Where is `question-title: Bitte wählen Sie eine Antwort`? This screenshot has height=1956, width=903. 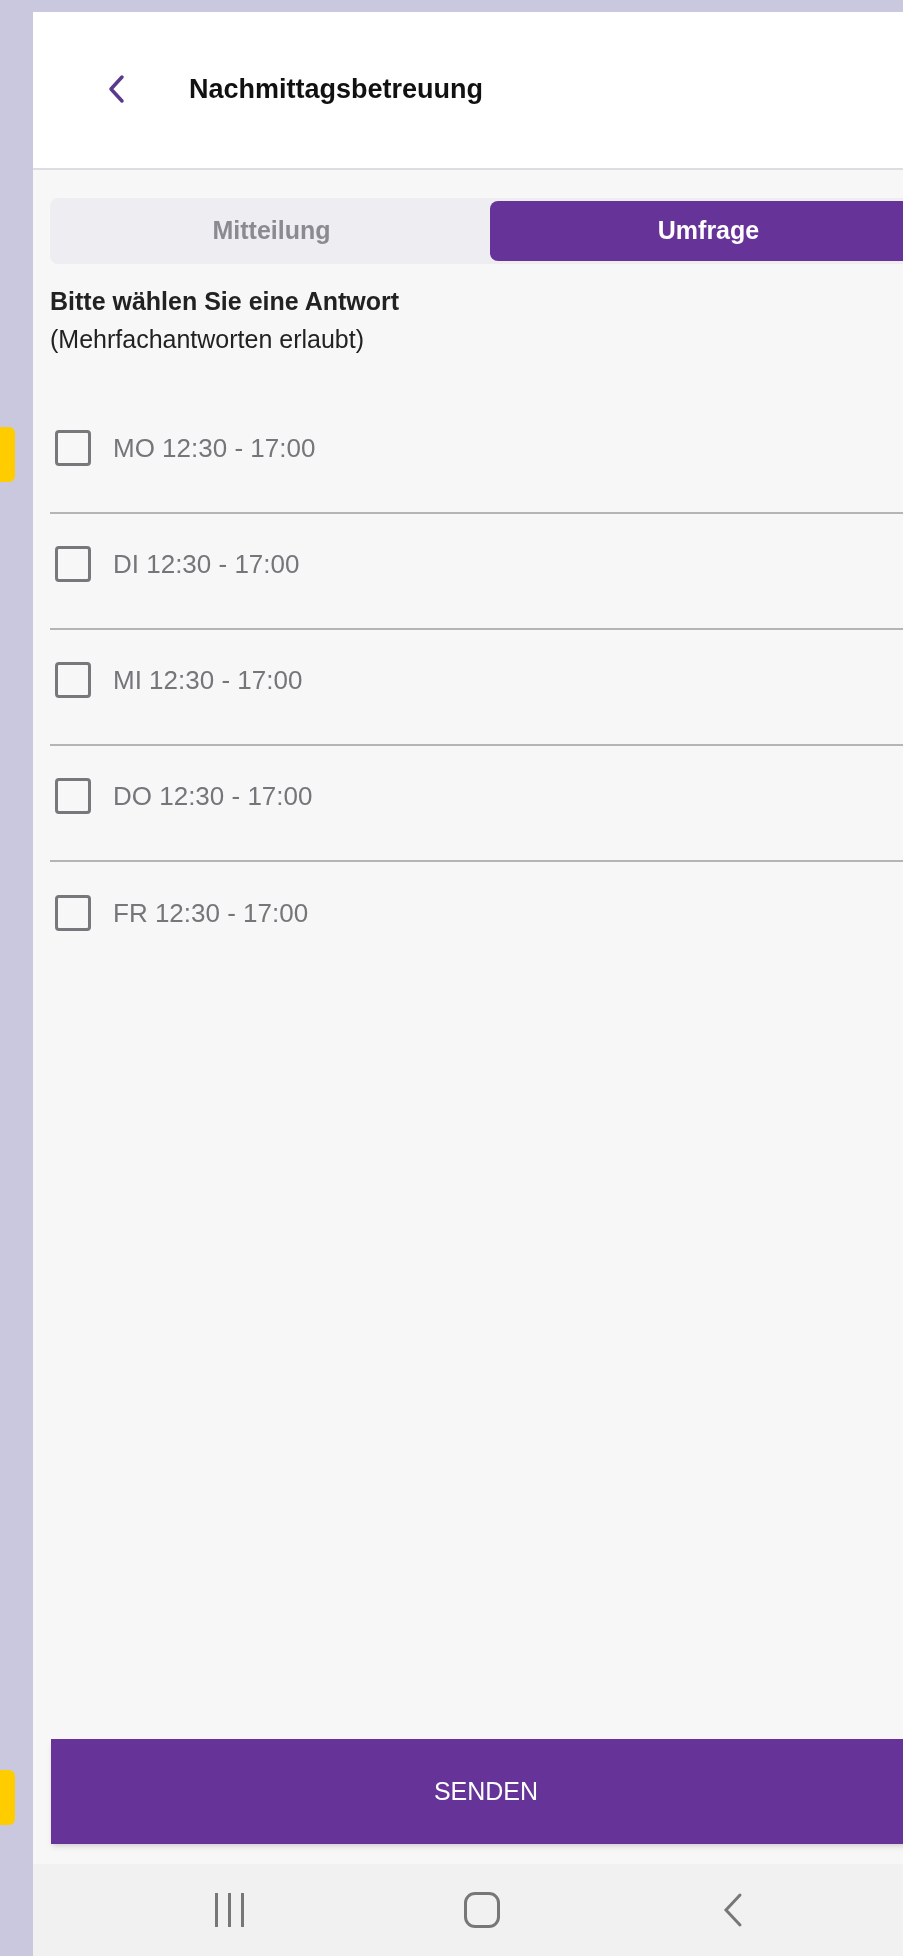 question-title: Bitte wählen Sie eine Antwort is located at coordinates (225, 301).